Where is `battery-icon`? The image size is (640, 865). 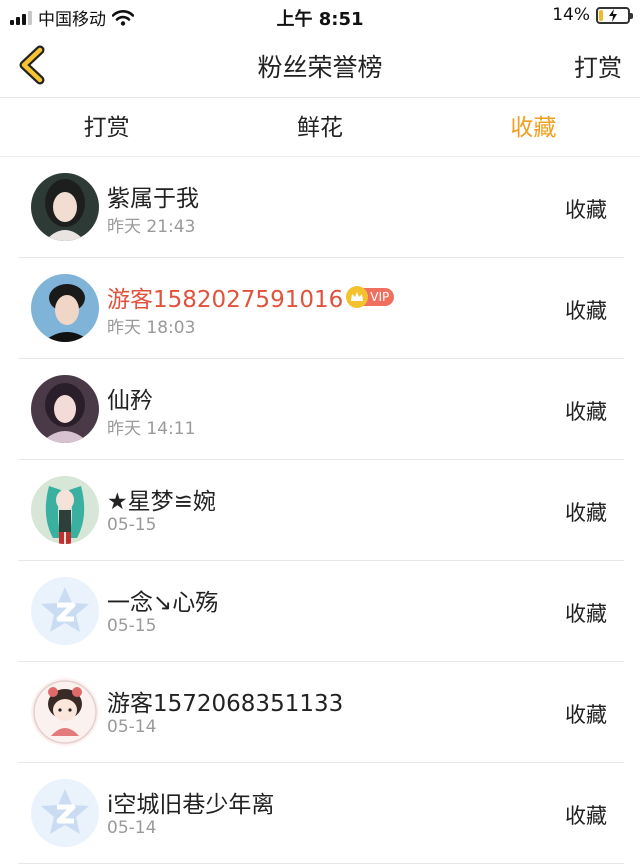
battery-icon is located at coordinates (614, 15).